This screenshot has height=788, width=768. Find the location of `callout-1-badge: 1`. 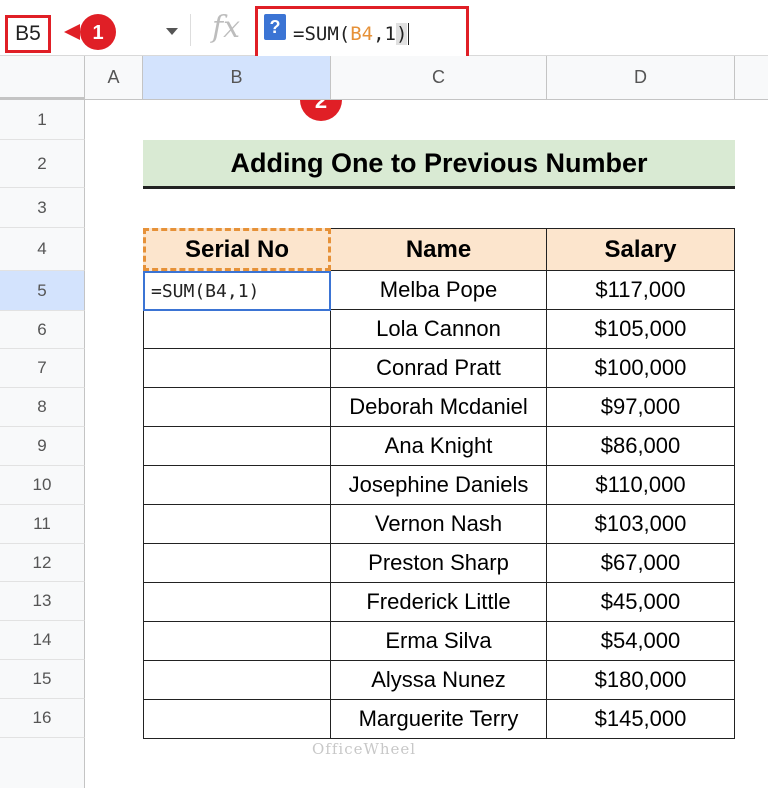

callout-1-badge: 1 is located at coordinates (90, 32).